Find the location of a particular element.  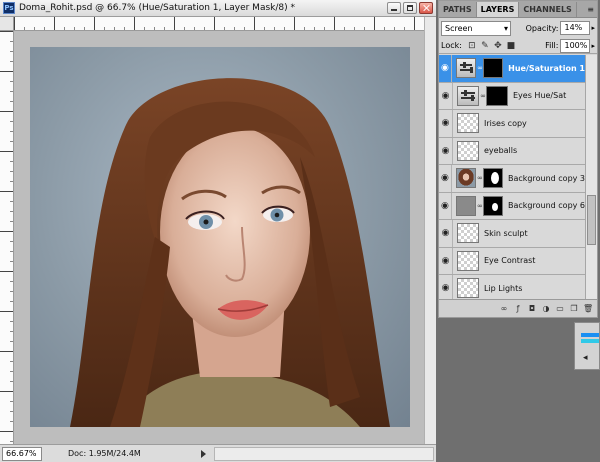

photoshop-icon: Ps is located at coordinates (9, 8).